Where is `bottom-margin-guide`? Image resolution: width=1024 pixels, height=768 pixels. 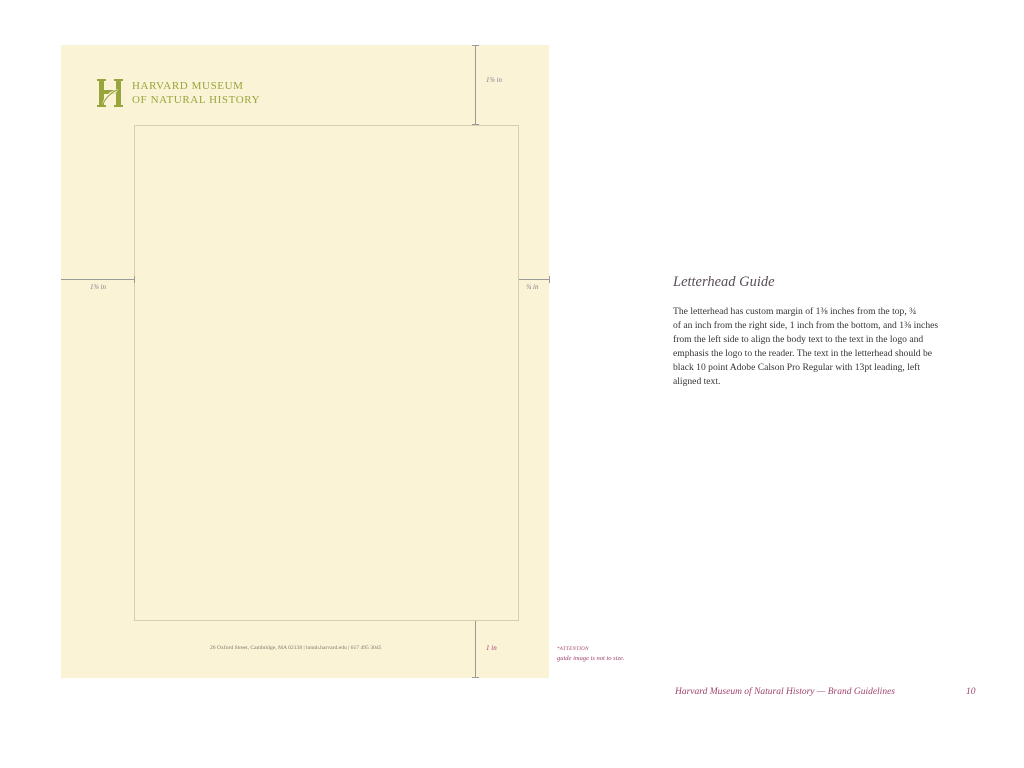 bottom-margin-guide is located at coordinates (475, 649).